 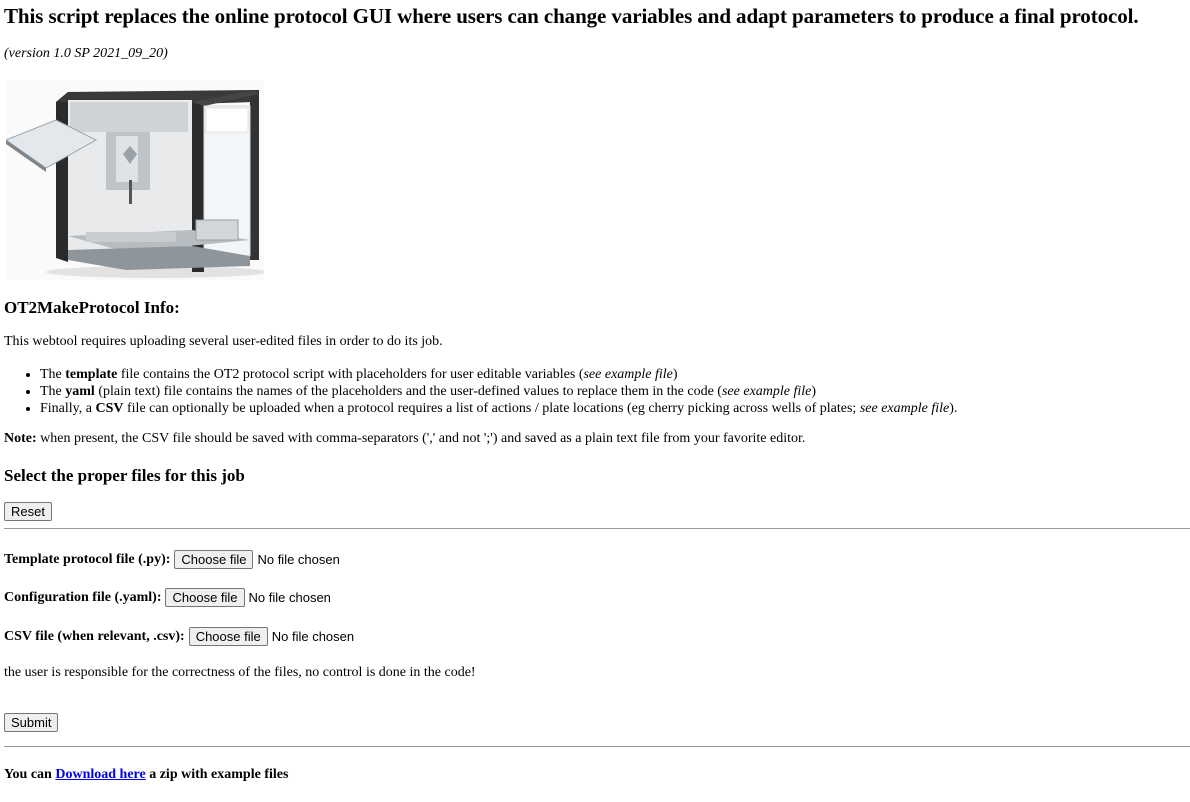 What do you see at coordinates (20, 438) in the screenshot?
I see `note-label: Note:` at bounding box center [20, 438].